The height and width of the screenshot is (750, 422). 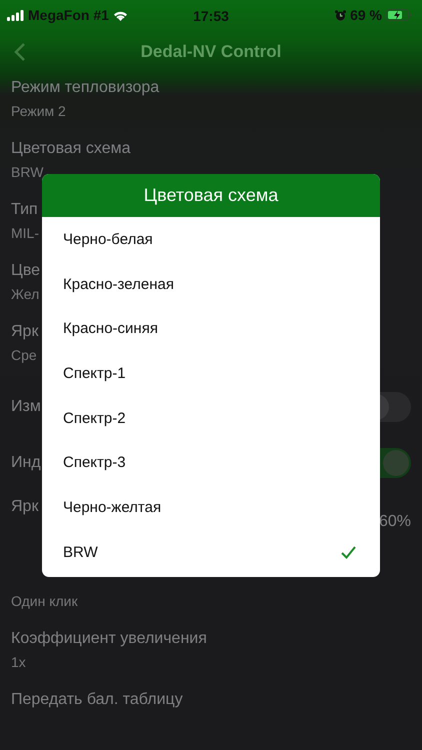 What do you see at coordinates (38, 111) in the screenshot?
I see `setting-value: Режим 2` at bounding box center [38, 111].